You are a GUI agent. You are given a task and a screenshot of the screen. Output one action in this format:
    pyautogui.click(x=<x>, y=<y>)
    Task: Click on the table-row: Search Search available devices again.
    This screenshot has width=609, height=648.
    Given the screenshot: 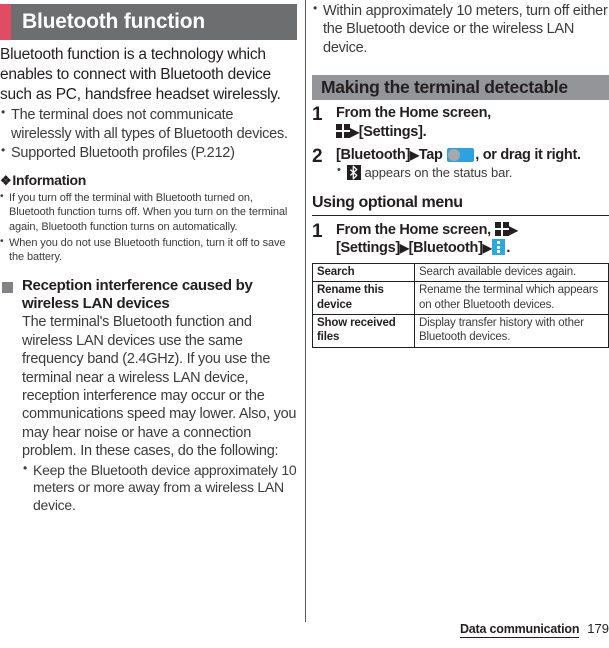 What is the action you would take?
    pyautogui.click(x=460, y=272)
    